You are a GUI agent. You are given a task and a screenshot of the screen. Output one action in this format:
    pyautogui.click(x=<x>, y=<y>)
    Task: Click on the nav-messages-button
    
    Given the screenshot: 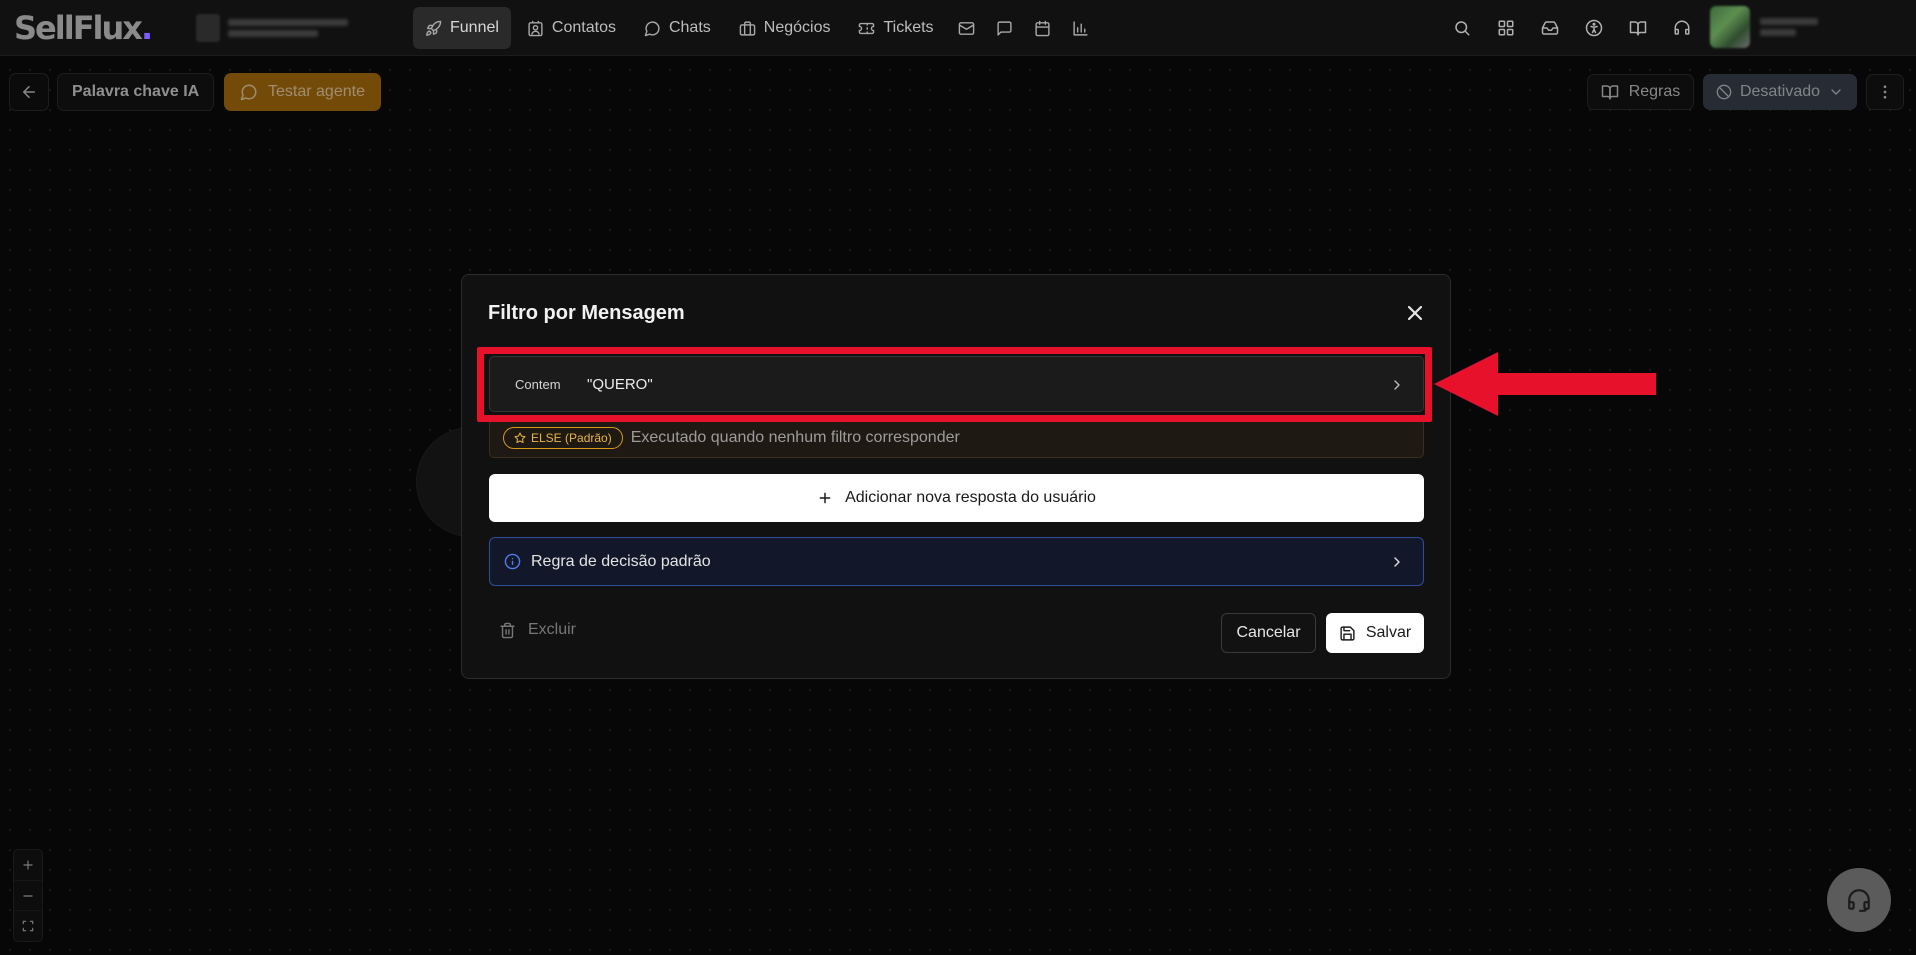 What is the action you would take?
    pyautogui.click(x=1005, y=28)
    